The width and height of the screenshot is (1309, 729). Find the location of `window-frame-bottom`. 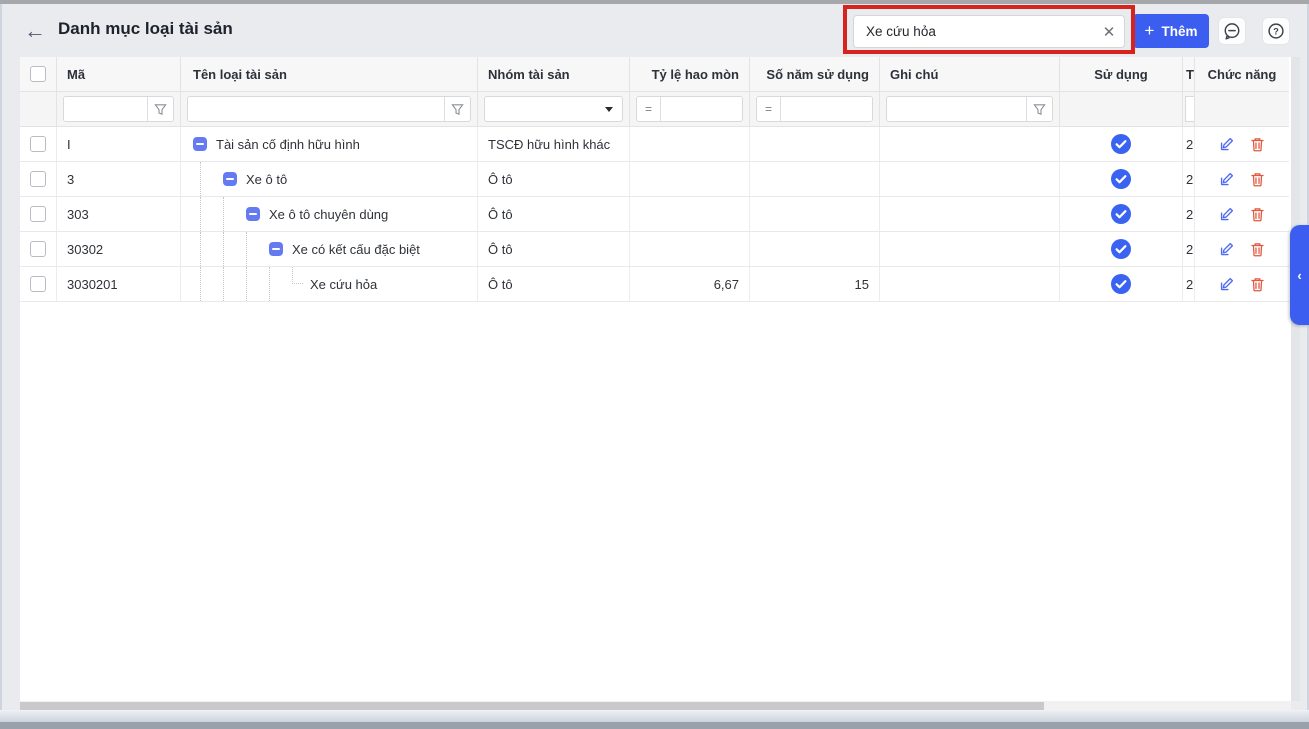

window-frame-bottom is located at coordinates (654, 725).